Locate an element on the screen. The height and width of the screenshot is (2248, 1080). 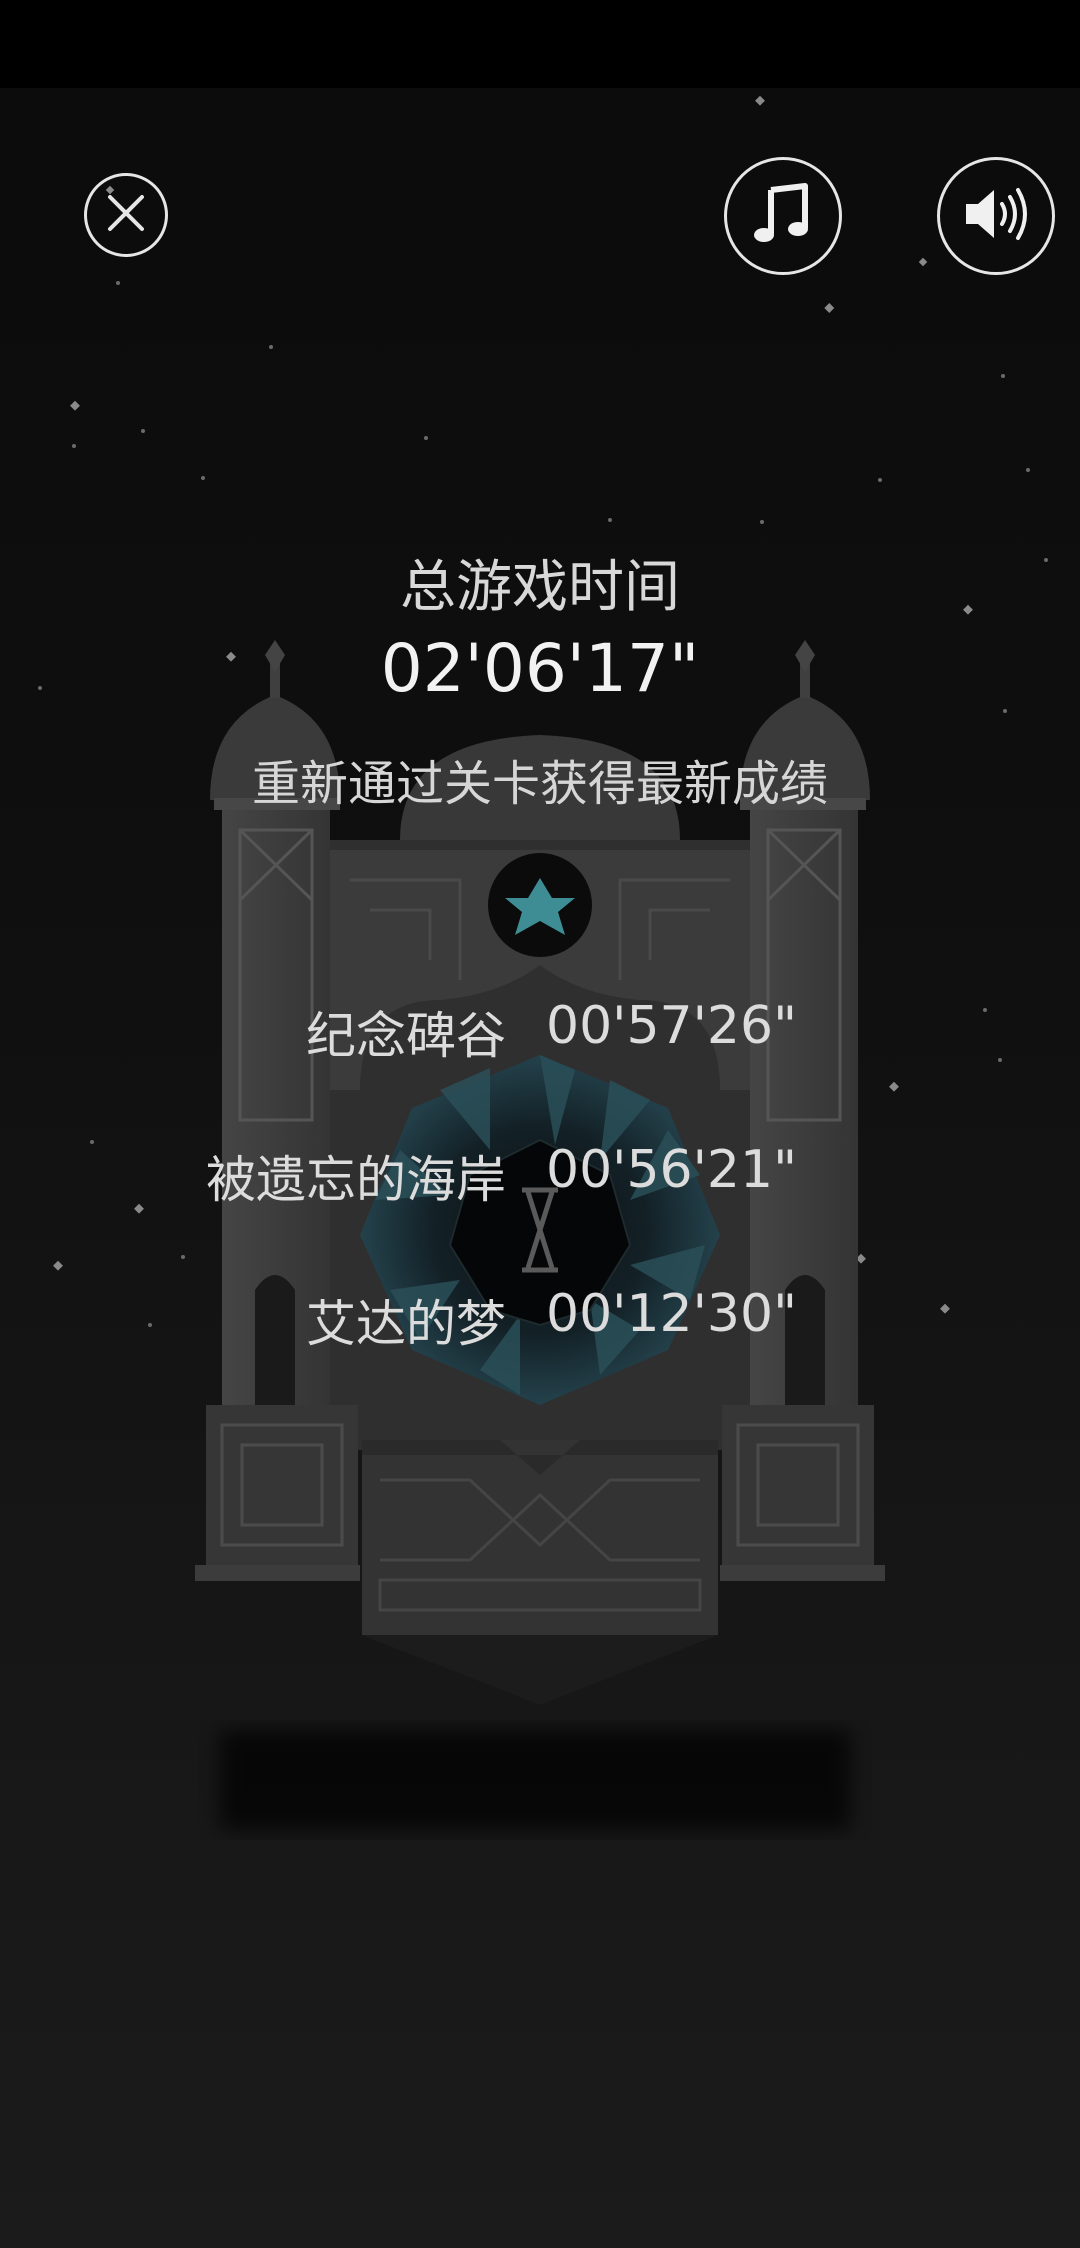
close-icon is located at coordinates (126, 215).